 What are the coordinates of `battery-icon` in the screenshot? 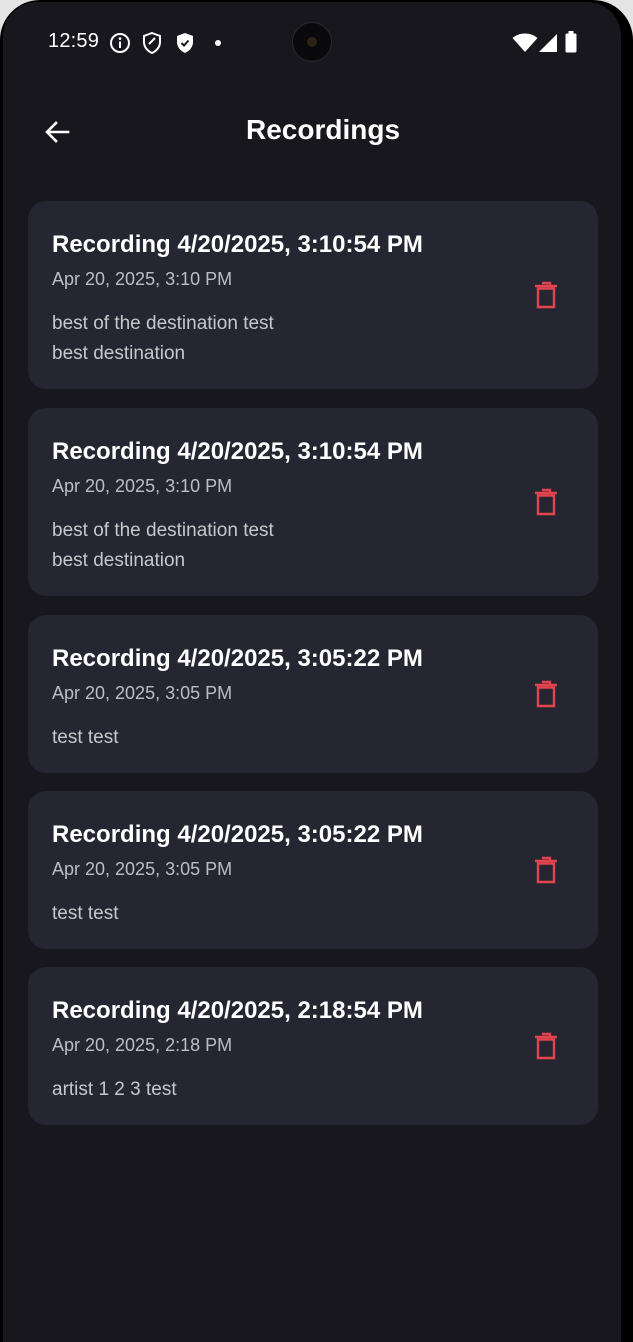 It's located at (571, 42).